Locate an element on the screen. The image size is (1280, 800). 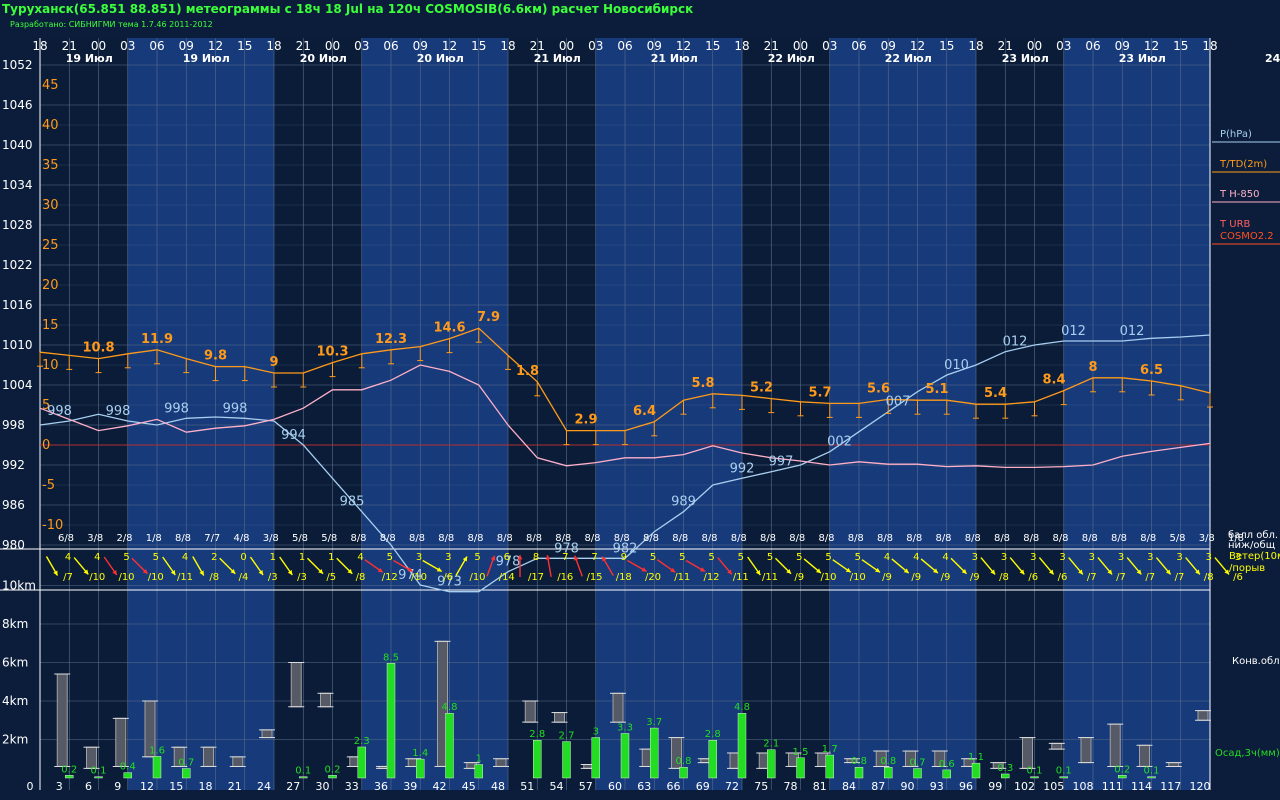
legend-cloud-ball2: ниж/общ is located at coordinates (1251, 545).